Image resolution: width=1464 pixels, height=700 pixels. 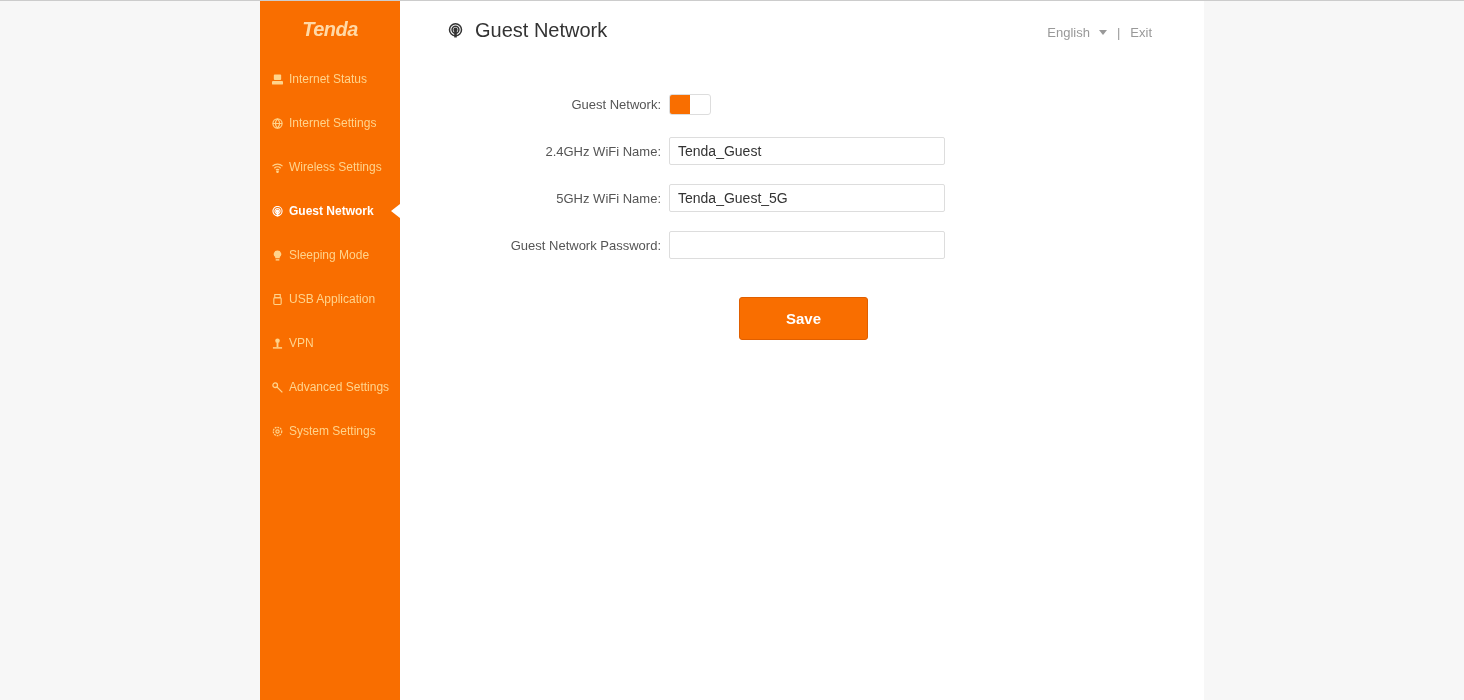 I want to click on sidebar-item: Internet Settings, so click(x=330, y=123).